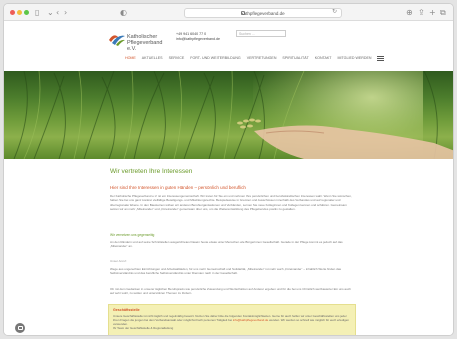 This screenshot has width=457, height=339. I want to click on url-text: kathpflegeverband.de, so click(263, 13).